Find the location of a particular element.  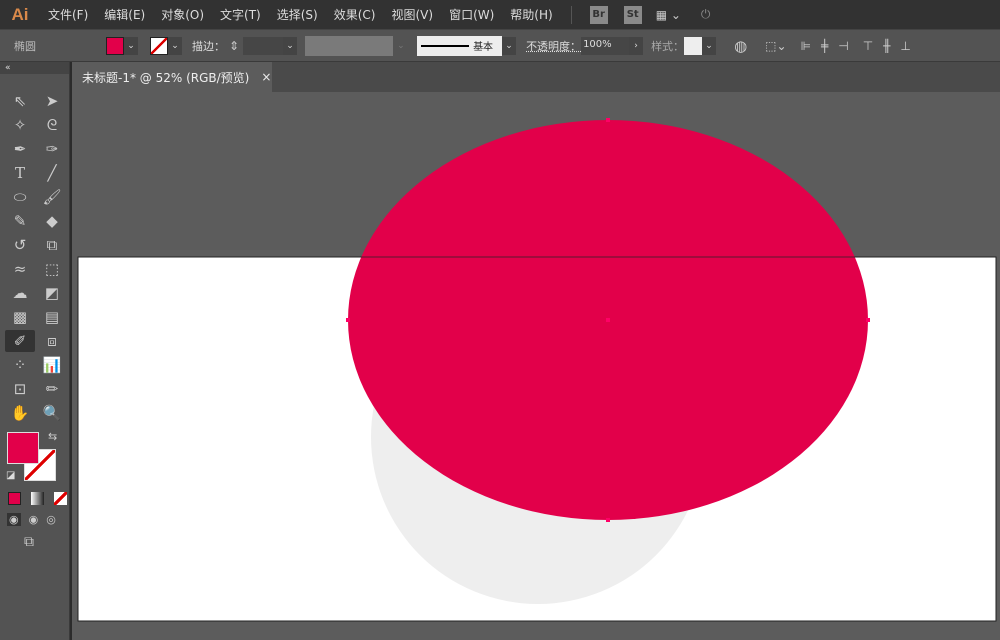

blend-tool-icon: ⧈ is located at coordinates (52, 341).